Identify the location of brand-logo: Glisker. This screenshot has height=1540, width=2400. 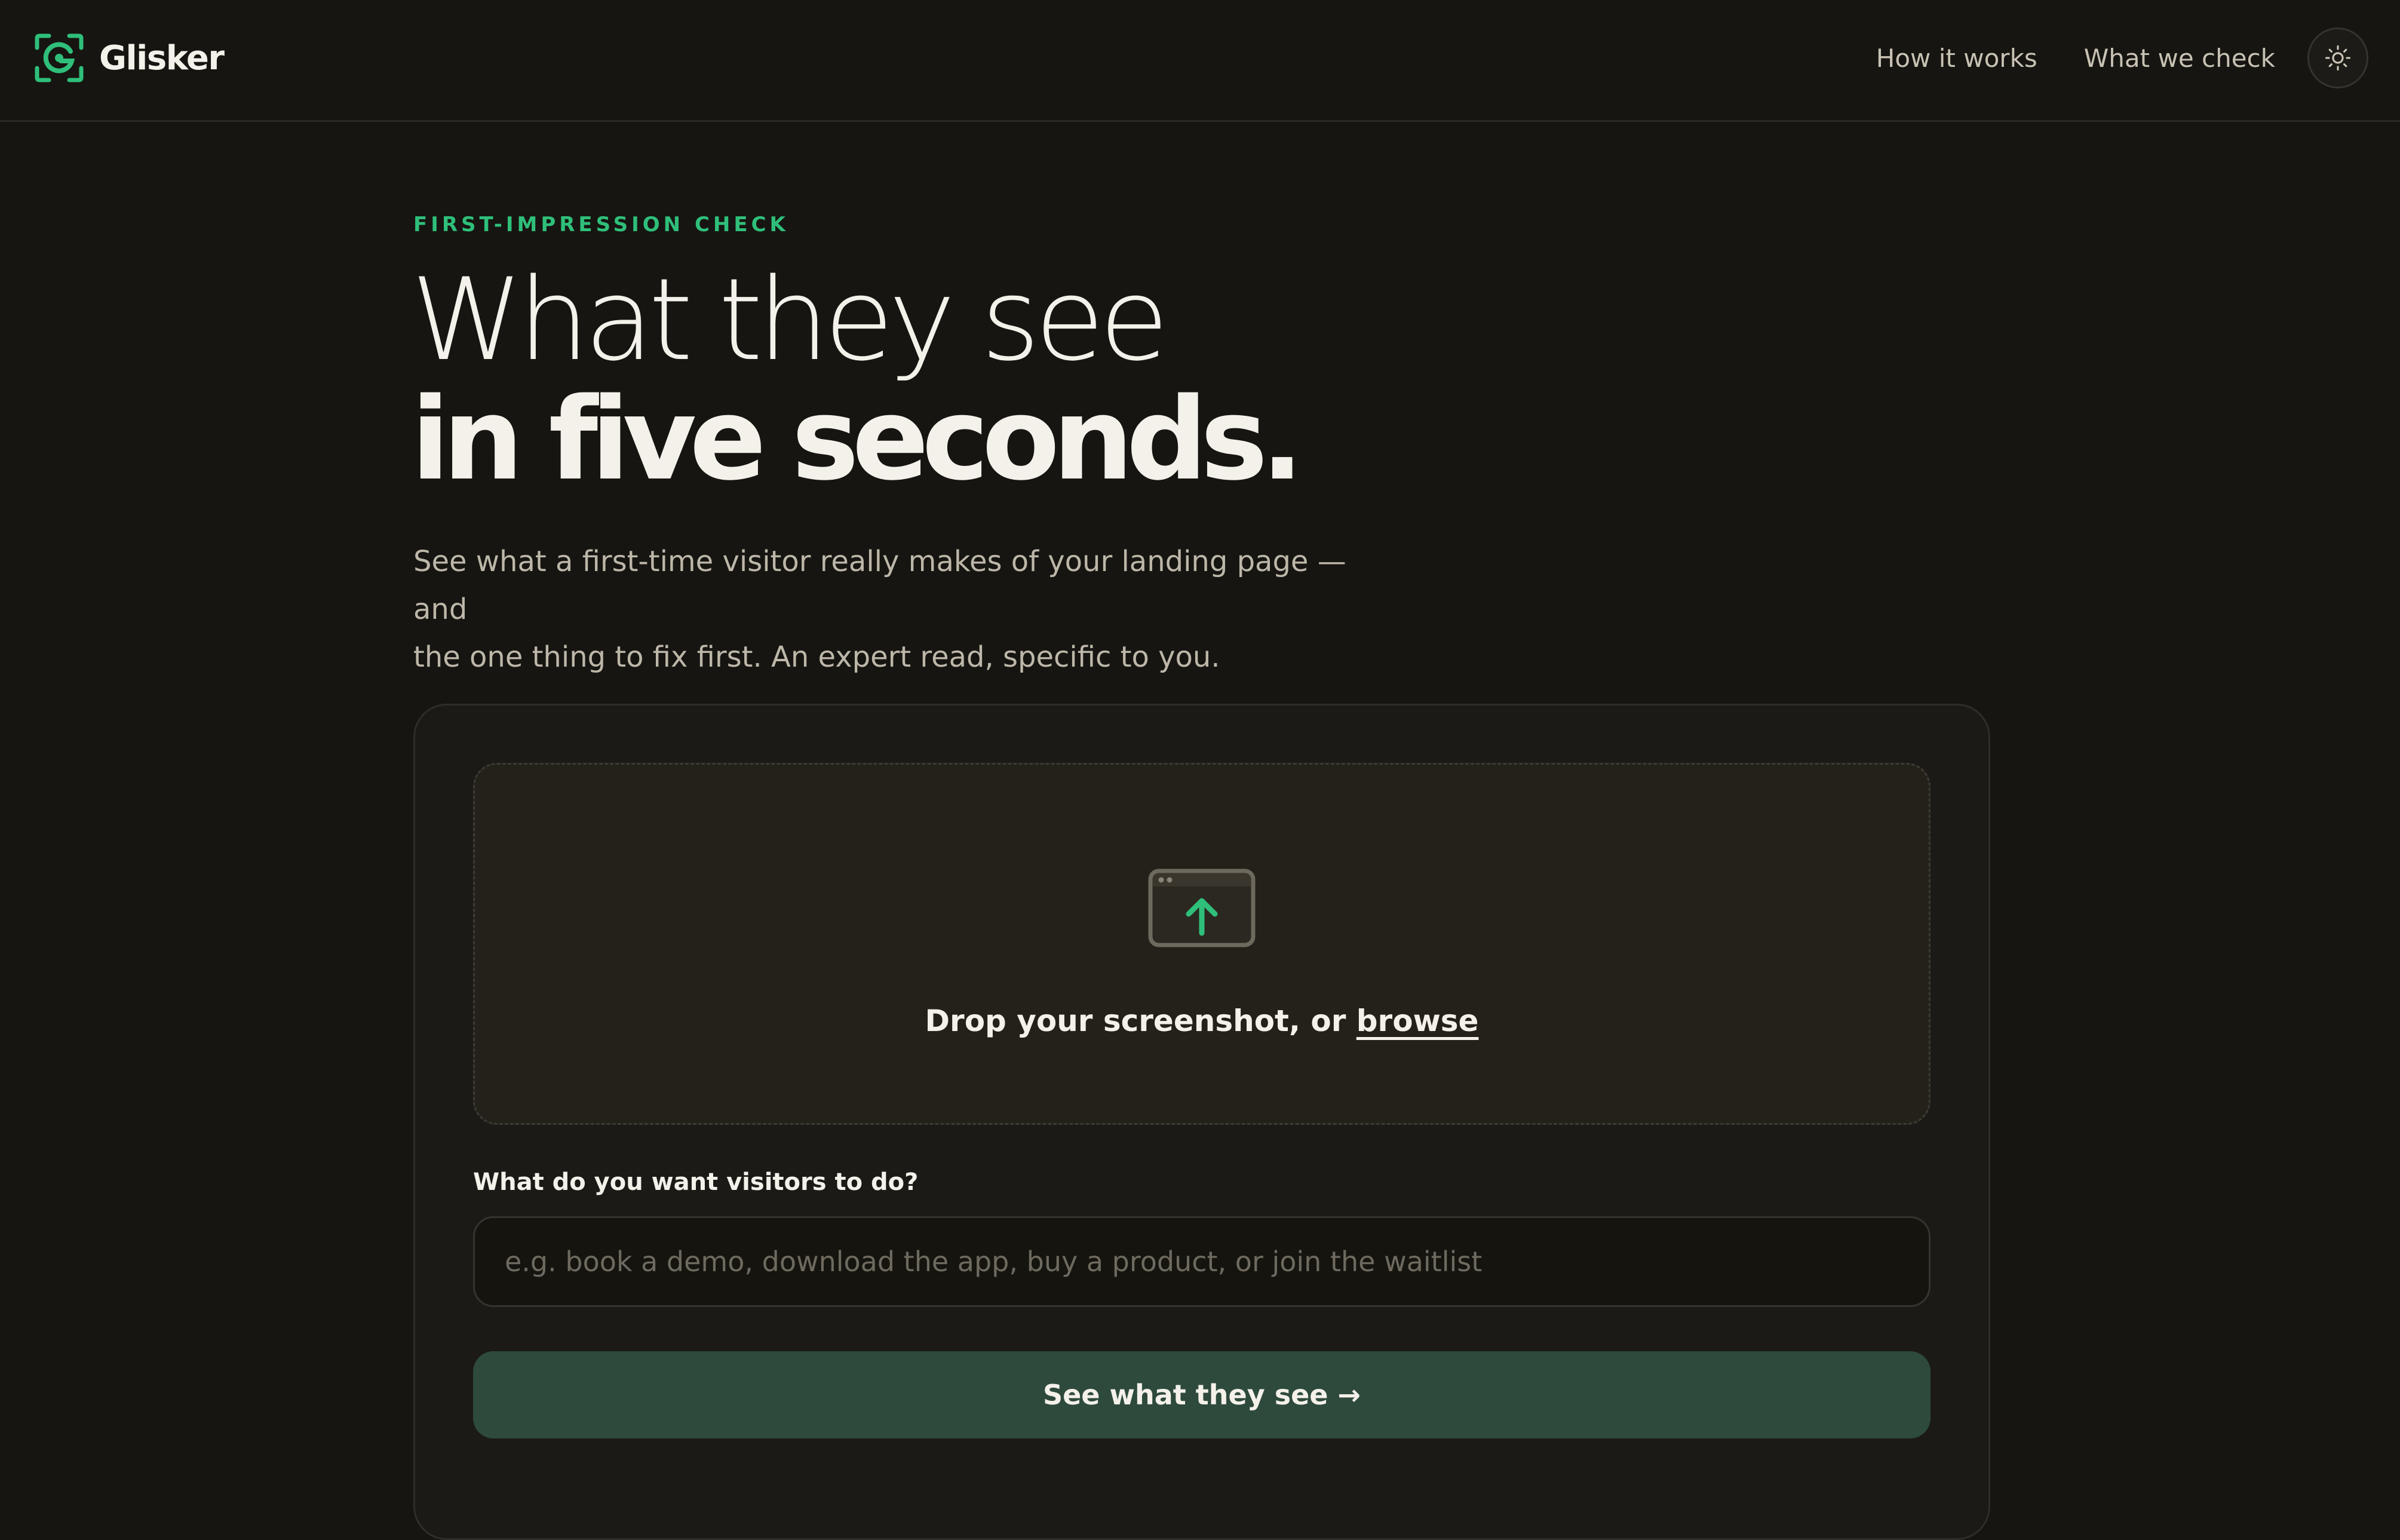
(130, 57).